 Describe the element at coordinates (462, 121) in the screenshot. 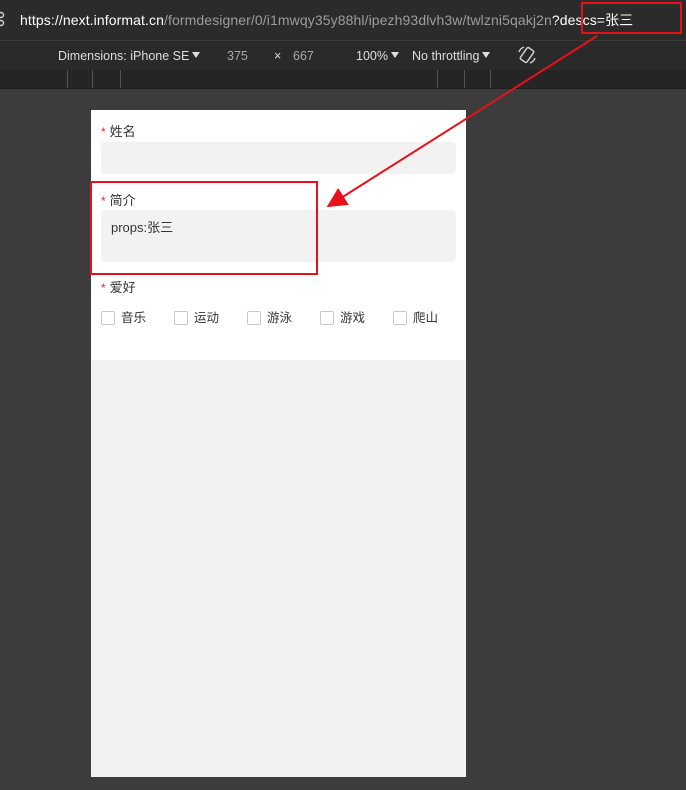

I see `annotation-arrow` at that location.